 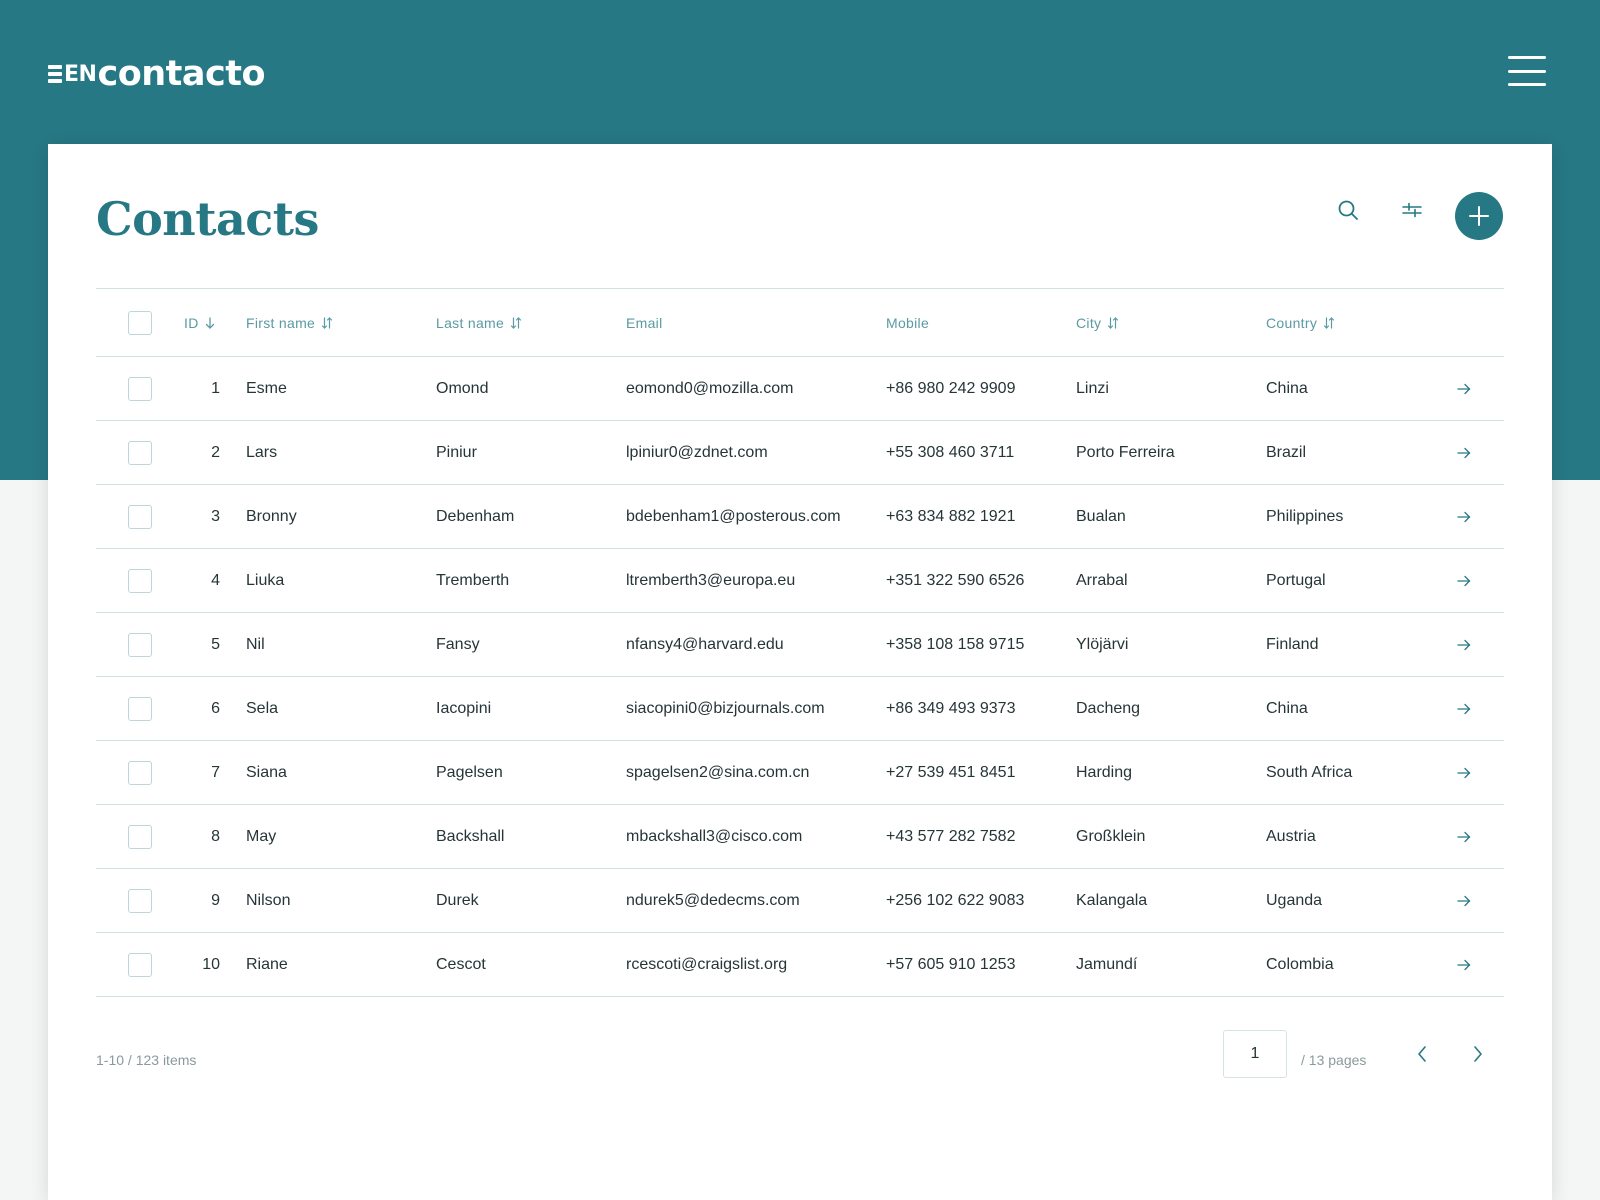 I want to click on cell-email: siacopini0@bizjournals.com, so click(x=725, y=708).